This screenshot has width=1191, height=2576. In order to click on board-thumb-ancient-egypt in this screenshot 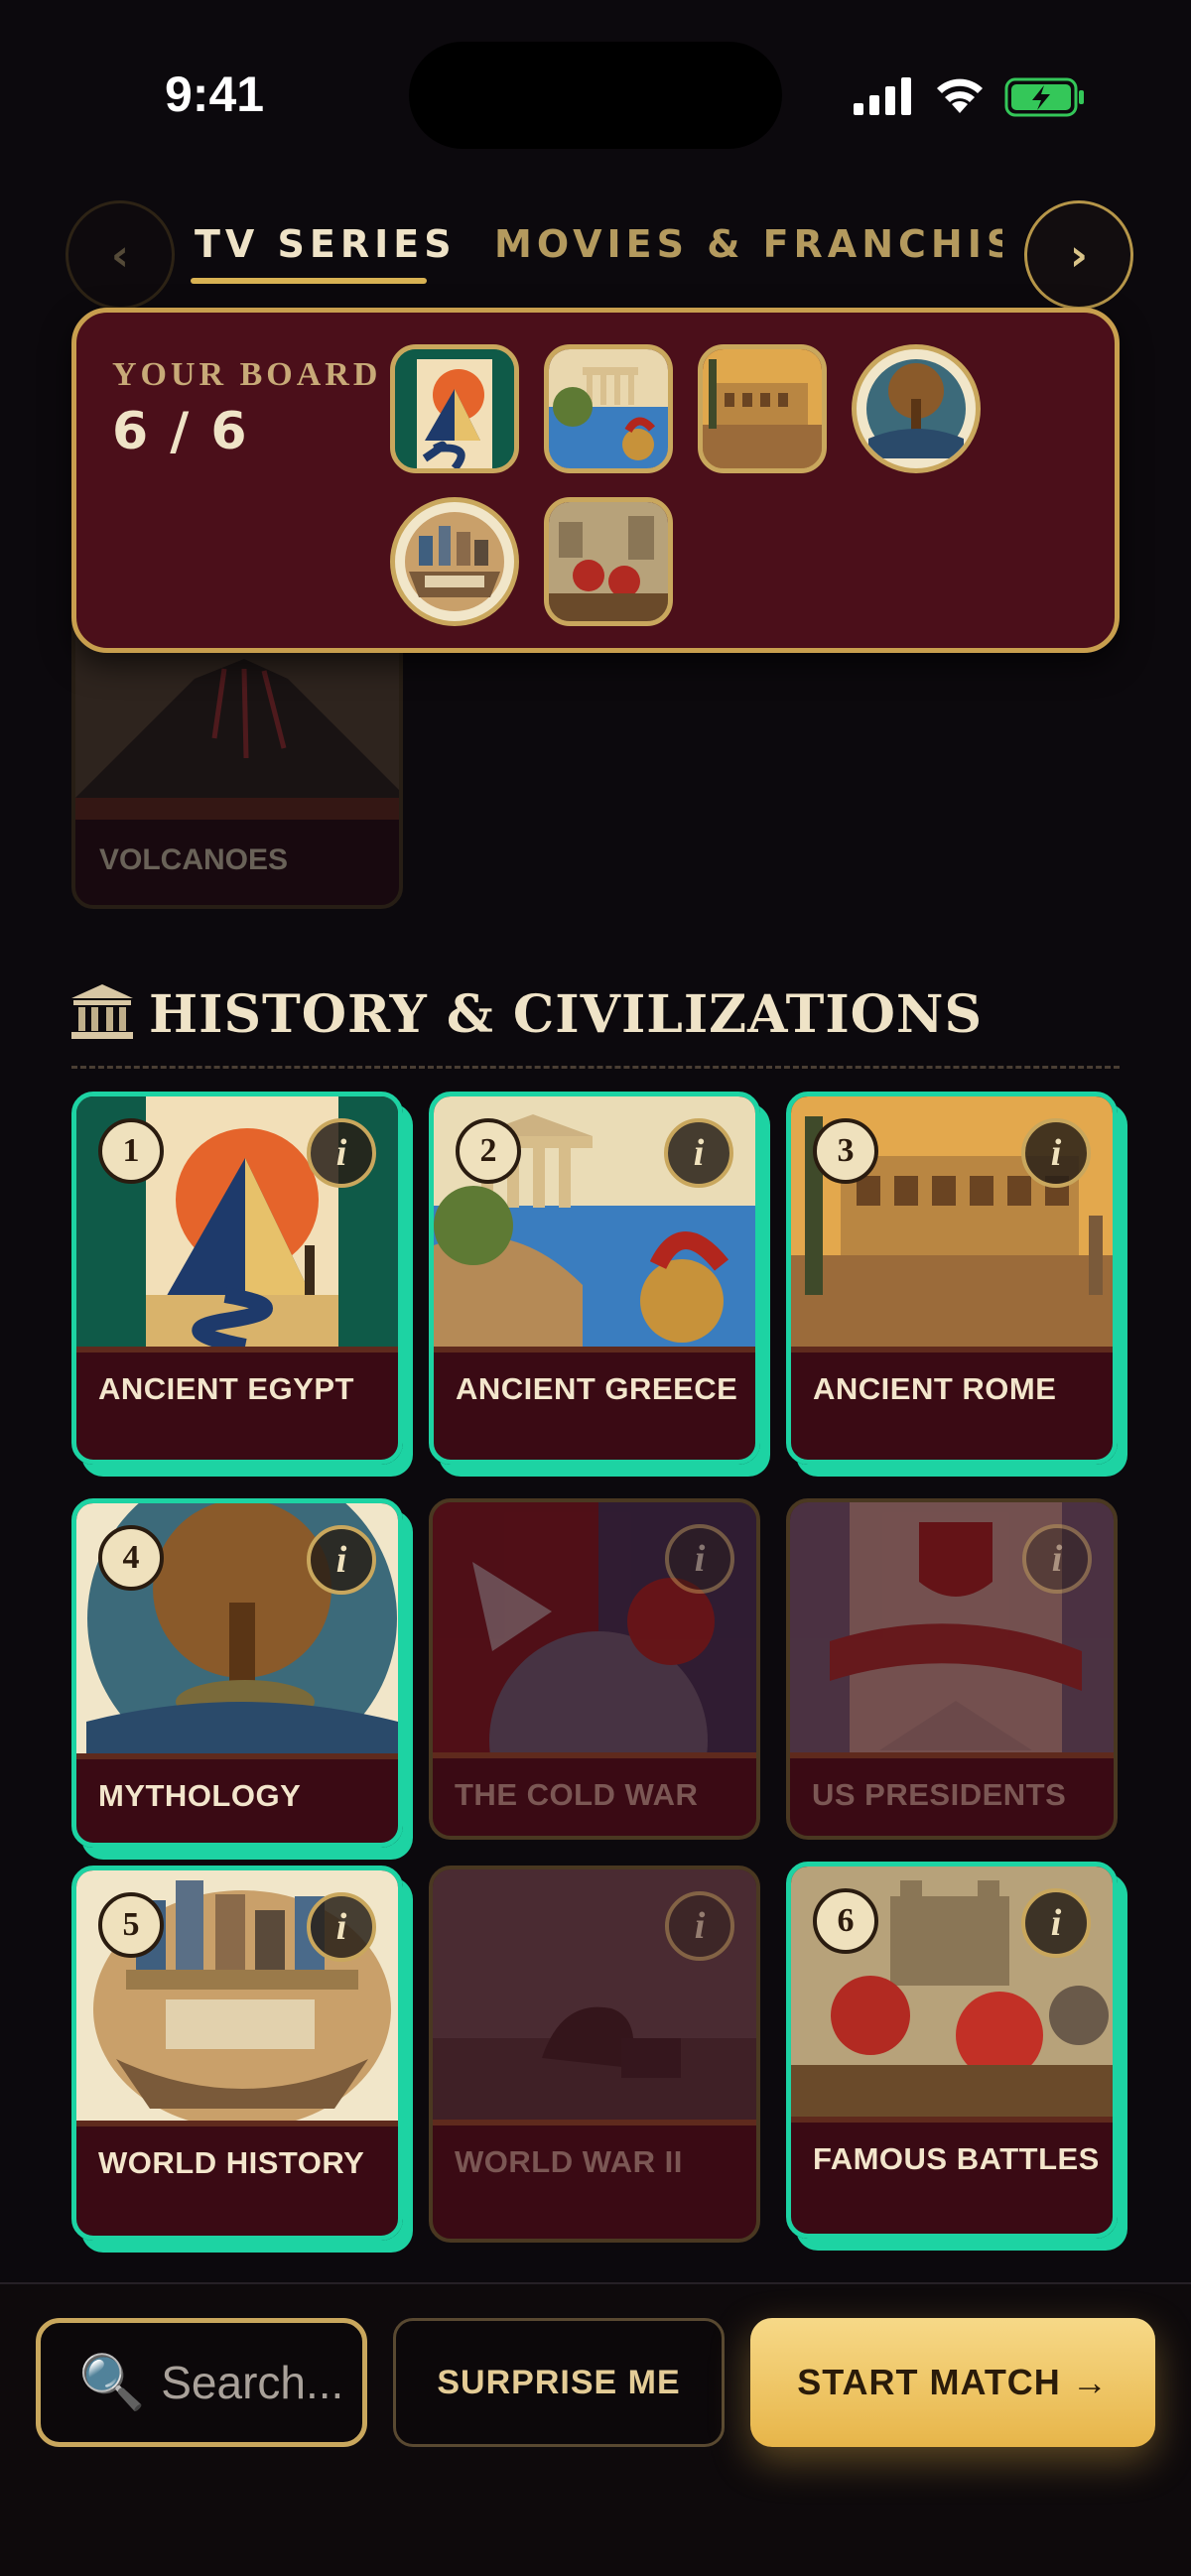, I will do `click(454, 409)`.